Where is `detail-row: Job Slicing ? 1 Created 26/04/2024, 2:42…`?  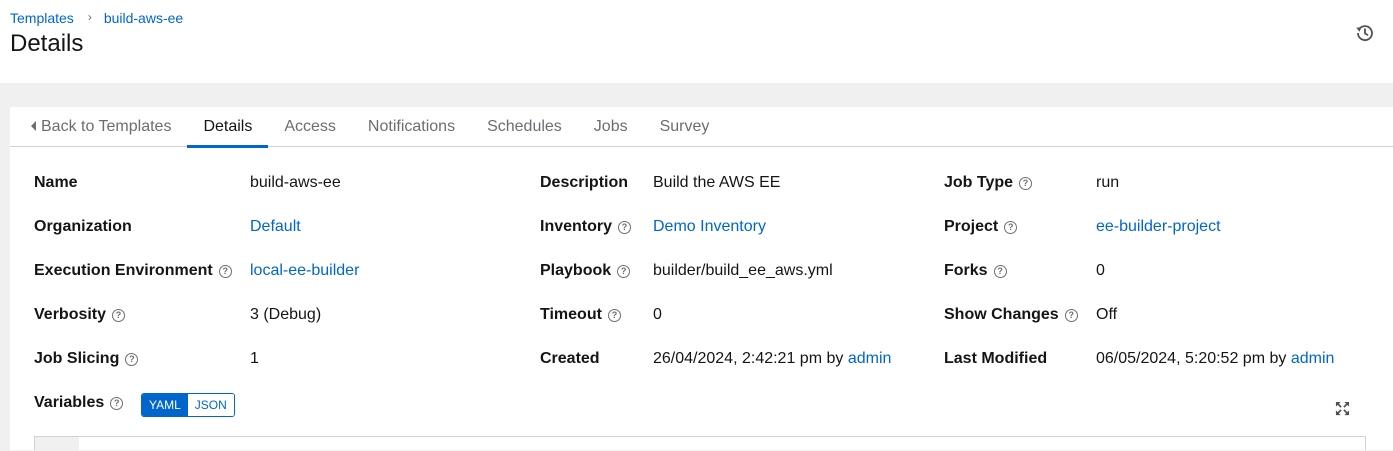 detail-row: Job Slicing ? 1 Created 26/04/2024, 2:42… is located at coordinates (701, 359).